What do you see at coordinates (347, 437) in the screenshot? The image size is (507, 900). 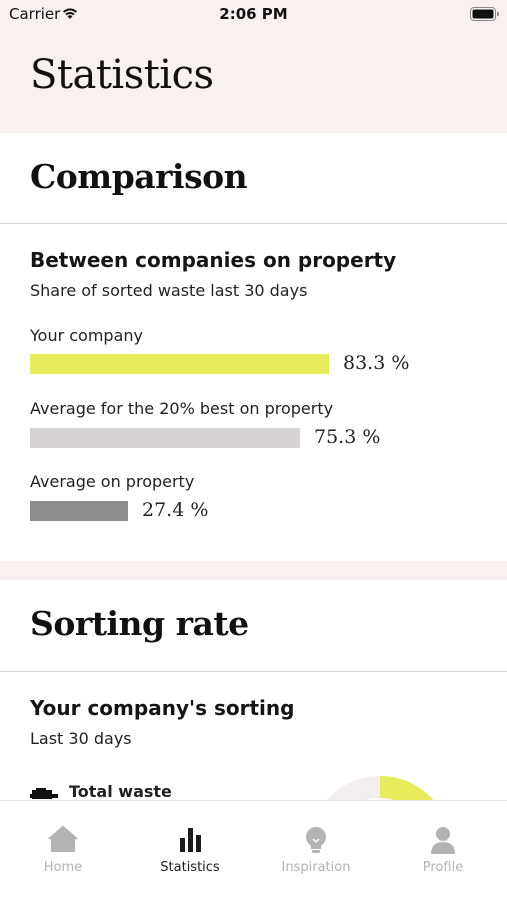 I see `bar-value-top-20-average: 75.3 %` at bounding box center [347, 437].